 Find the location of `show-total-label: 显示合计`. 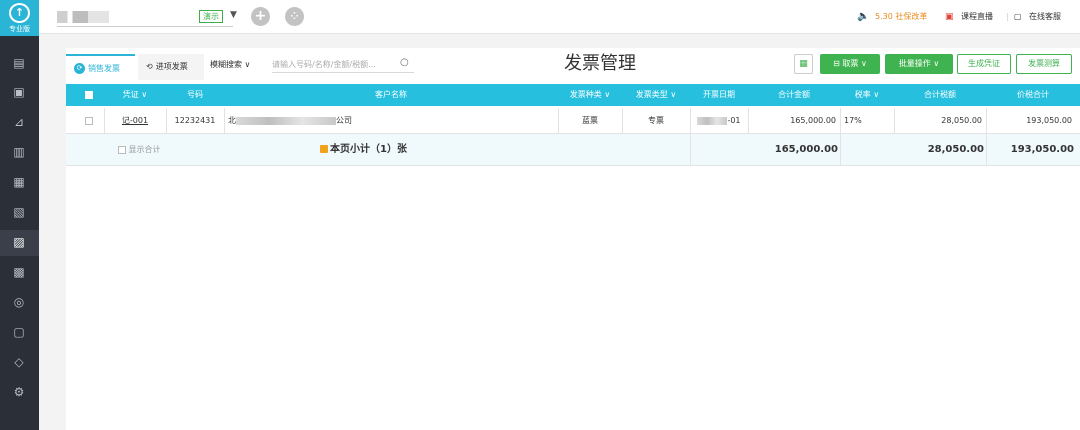

show-total-label: 显示合计 is located at coordinates (144, 149).